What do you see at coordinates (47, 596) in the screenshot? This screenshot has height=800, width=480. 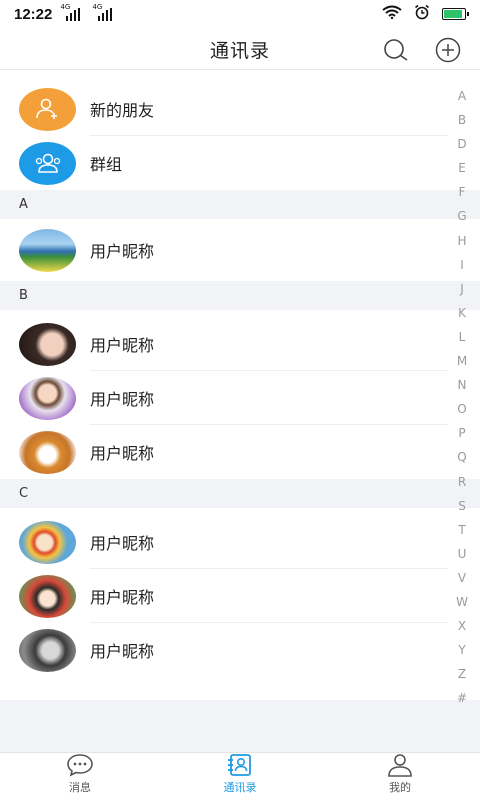 I see `cartoon-boy-avatar` at bounding box center [47, 596].